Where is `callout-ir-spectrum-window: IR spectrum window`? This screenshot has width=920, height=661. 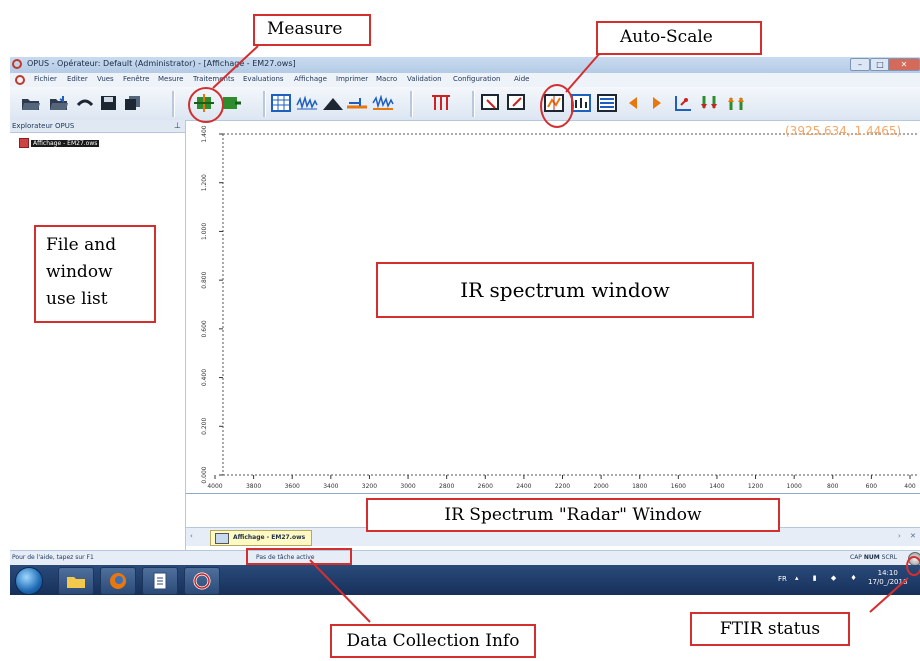 callout-ir-spectrum-window: IR spectrum window is located at coordinates (565, 290).